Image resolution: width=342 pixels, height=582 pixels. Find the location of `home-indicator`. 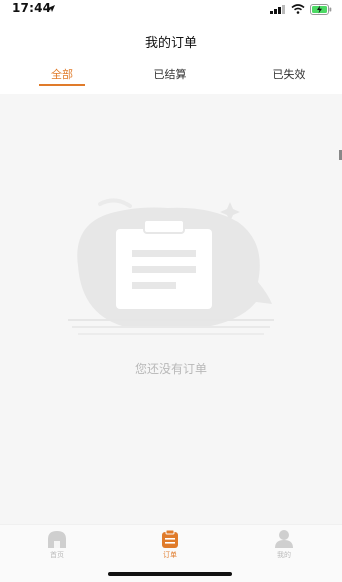

home-indicator is located at coordinates (170, 574).